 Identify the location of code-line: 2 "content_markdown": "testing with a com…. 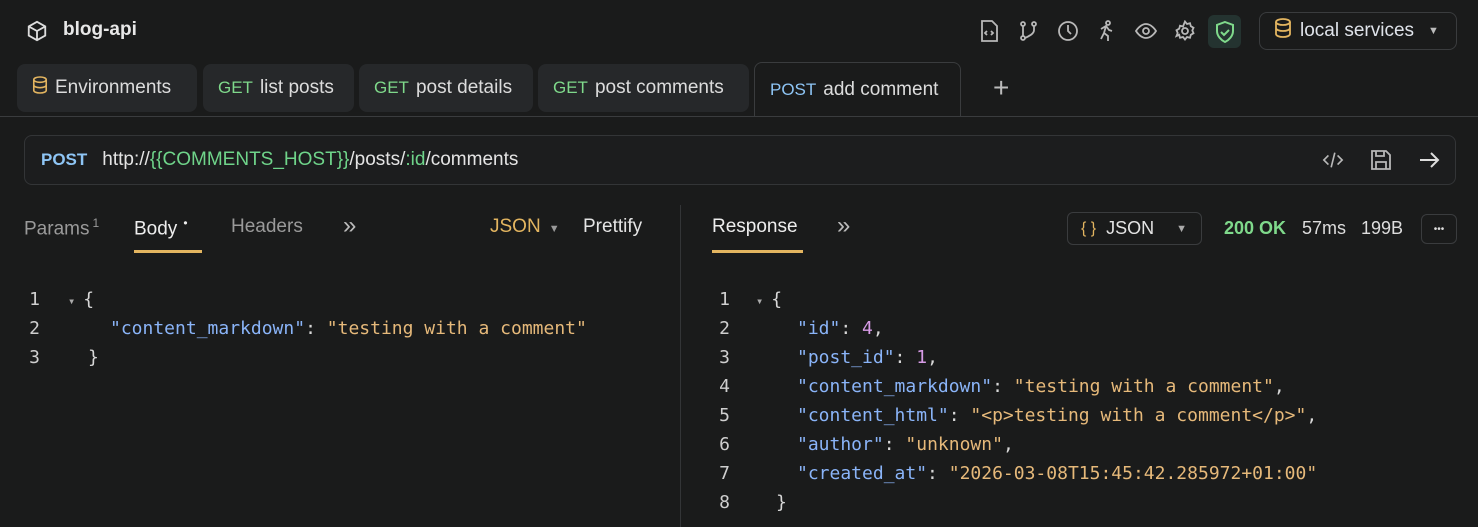
(303, 328).